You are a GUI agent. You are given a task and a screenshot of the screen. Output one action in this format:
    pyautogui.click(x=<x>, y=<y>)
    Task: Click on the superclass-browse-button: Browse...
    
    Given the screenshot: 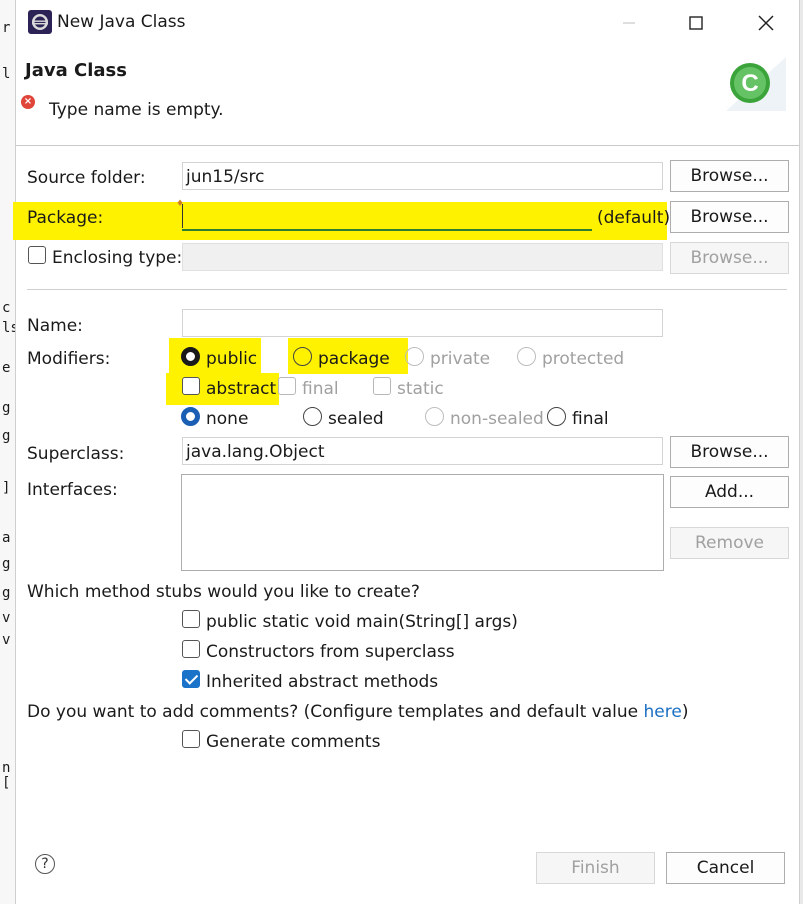 What is the action you would take?
    pyautogui.click(x=729, y=452)
    